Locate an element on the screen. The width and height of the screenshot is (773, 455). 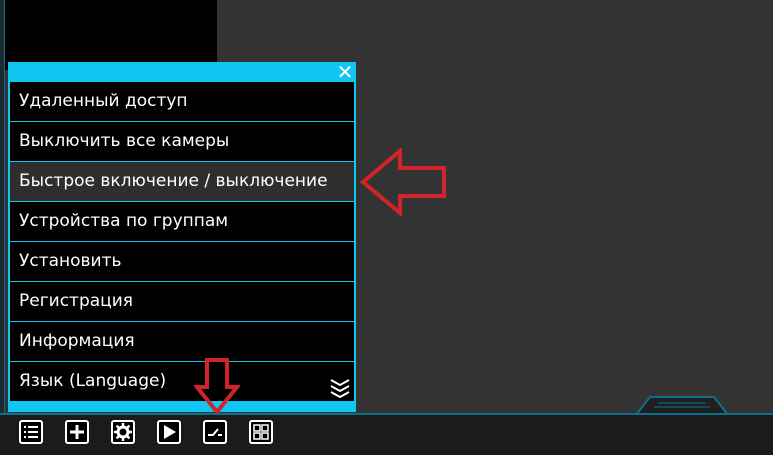
settings-button is located at coordinates (123, 432).